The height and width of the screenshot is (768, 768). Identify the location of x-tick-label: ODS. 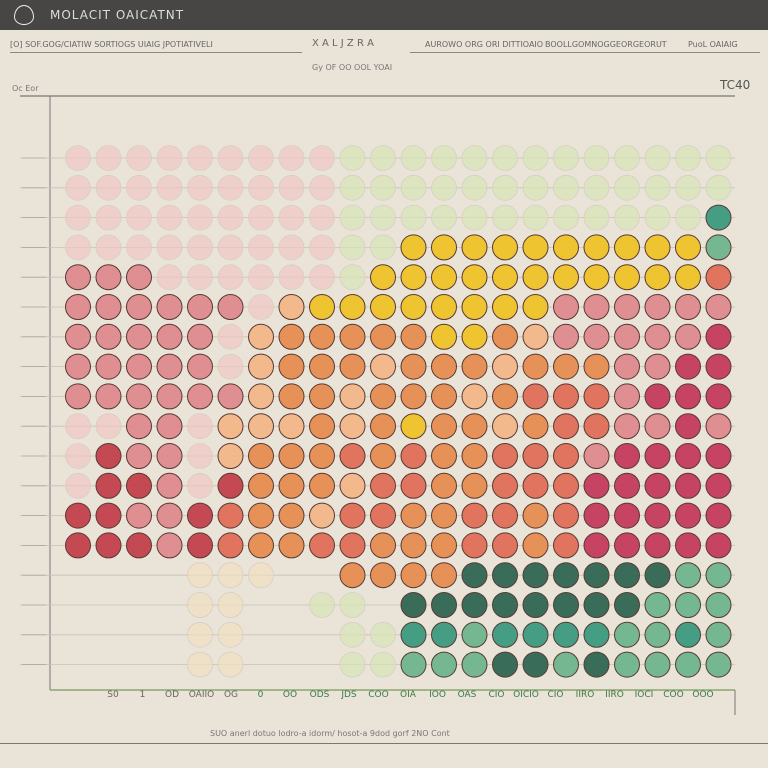
(320, 695).